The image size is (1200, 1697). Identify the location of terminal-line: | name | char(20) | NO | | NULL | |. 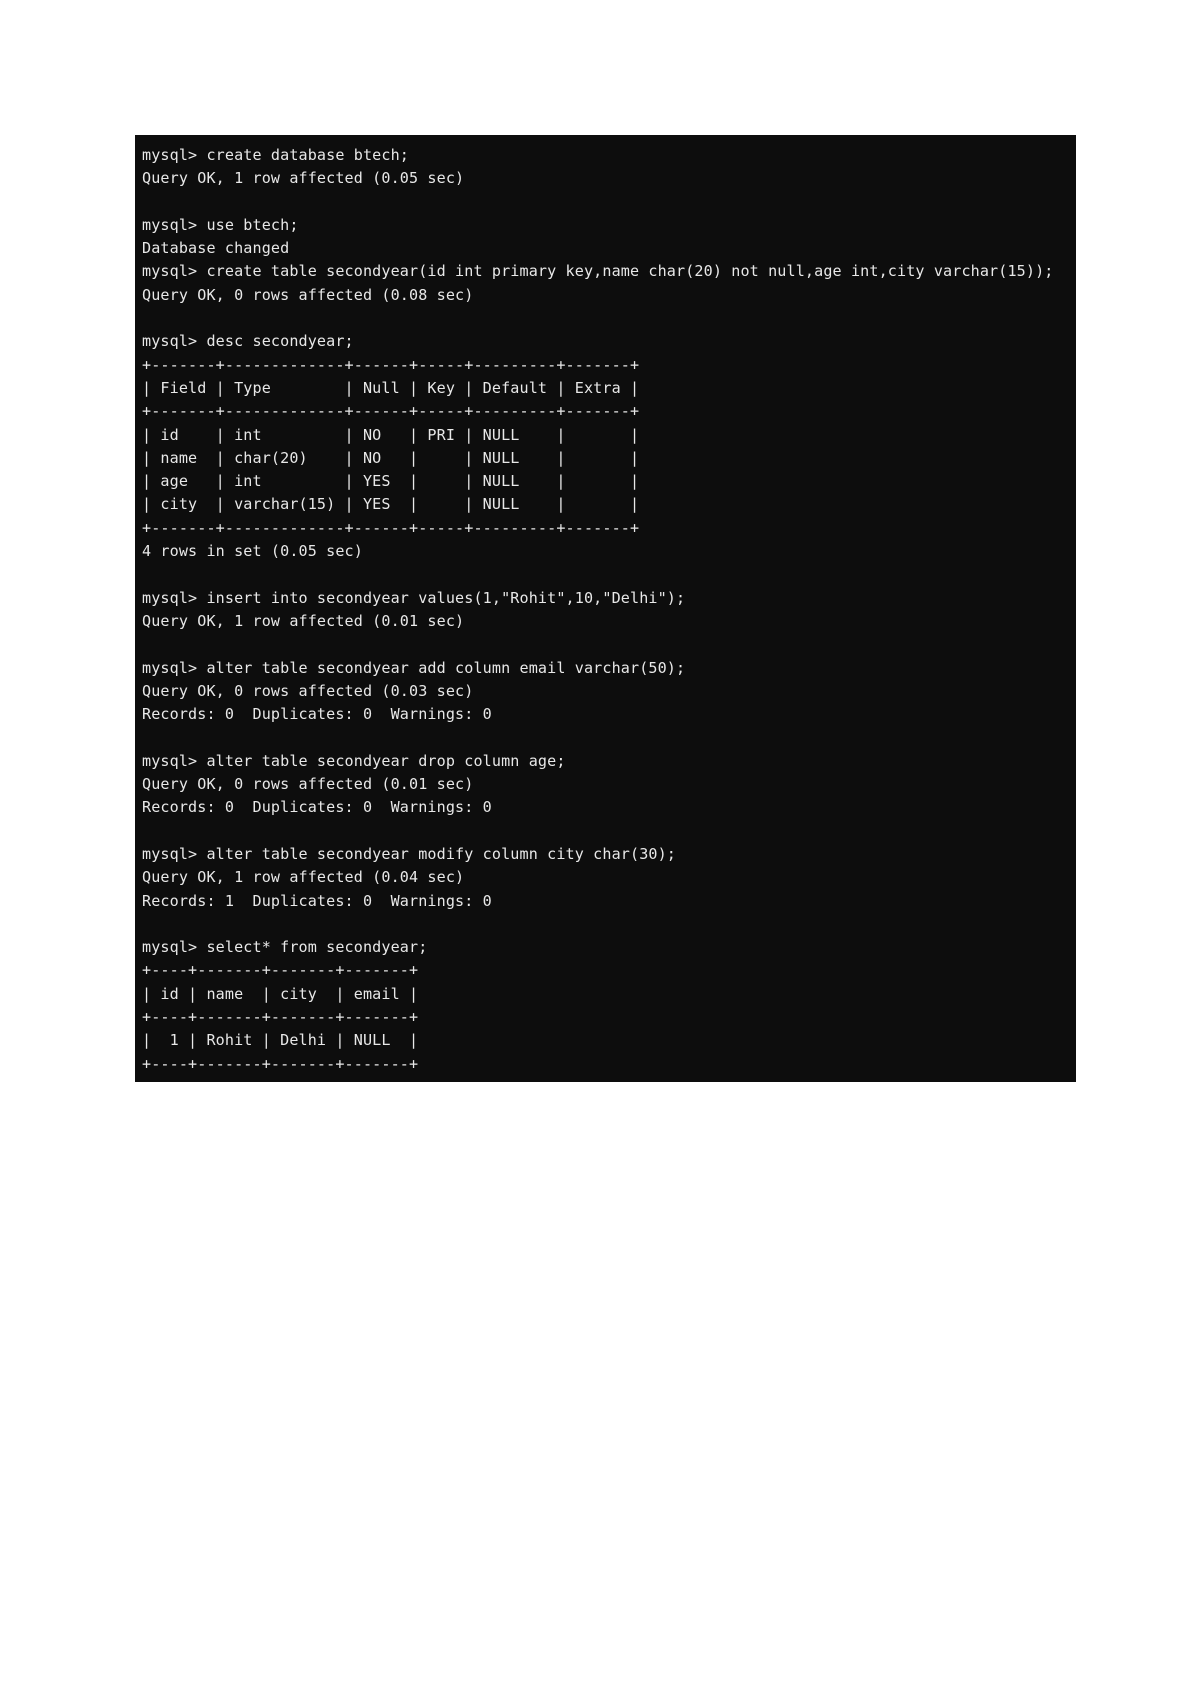
(391, 457).